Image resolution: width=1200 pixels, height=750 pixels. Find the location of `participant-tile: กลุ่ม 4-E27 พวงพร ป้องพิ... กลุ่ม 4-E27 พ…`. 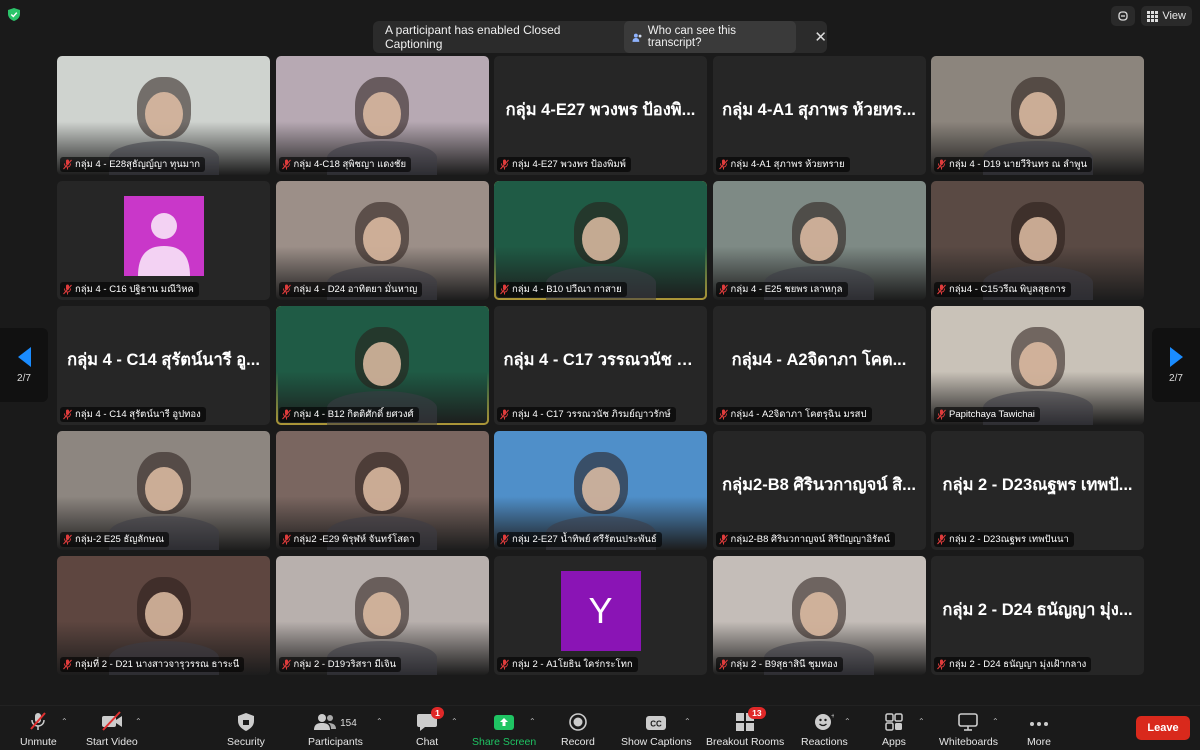

participant-tile: กลุ่ม 4-E27 พวงพร ป้องพิ... กลุ่ม 4-E27 พ… is located at coordinates (600, 115).